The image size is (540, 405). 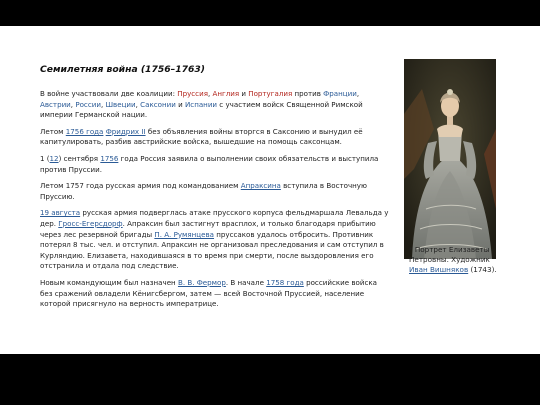 I want to click on link-rumyantsev: П. А. Румянцева, so click(x=184, y=234).